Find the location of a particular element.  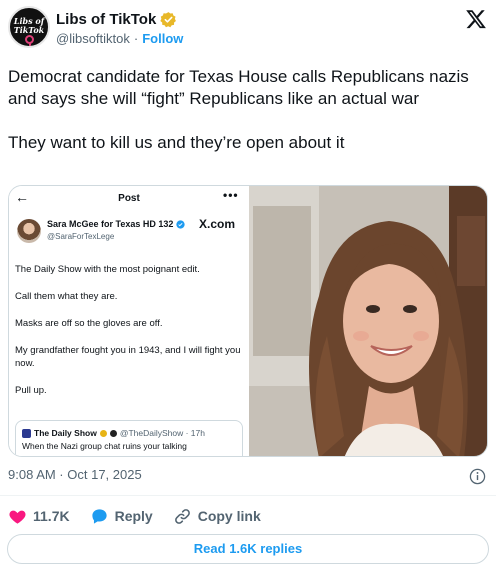

embedded-line: Call them what they are. is located at coordinates (66, 296).